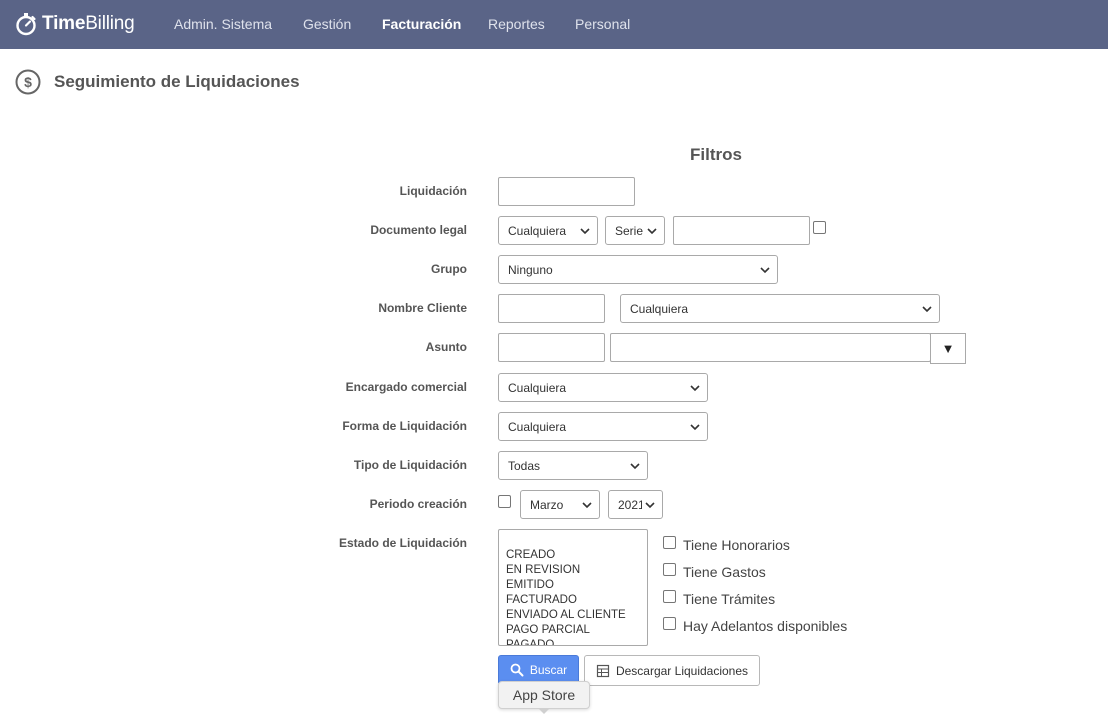  I want to click on documento-serie-value: Serie, so click(629, 230).